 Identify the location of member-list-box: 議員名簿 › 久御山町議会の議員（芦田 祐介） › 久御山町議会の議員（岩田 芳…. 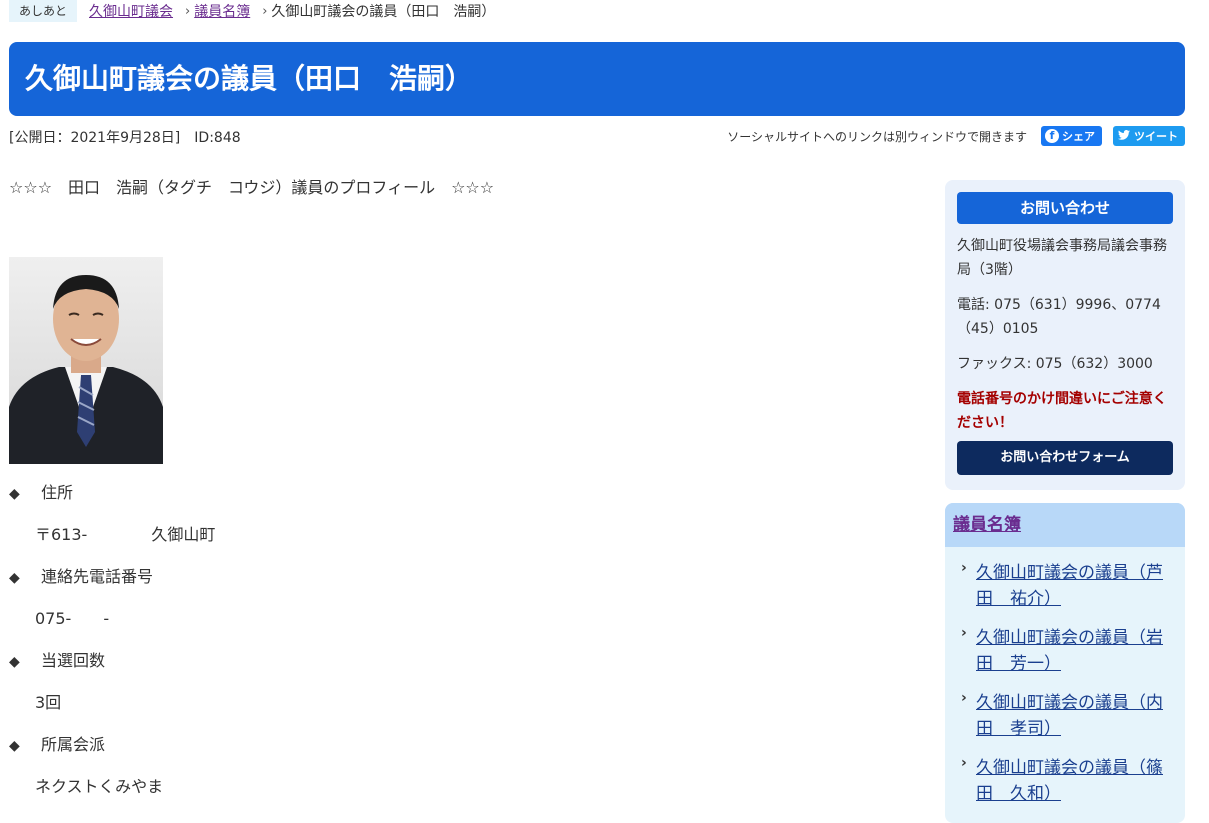
(1065, 663).